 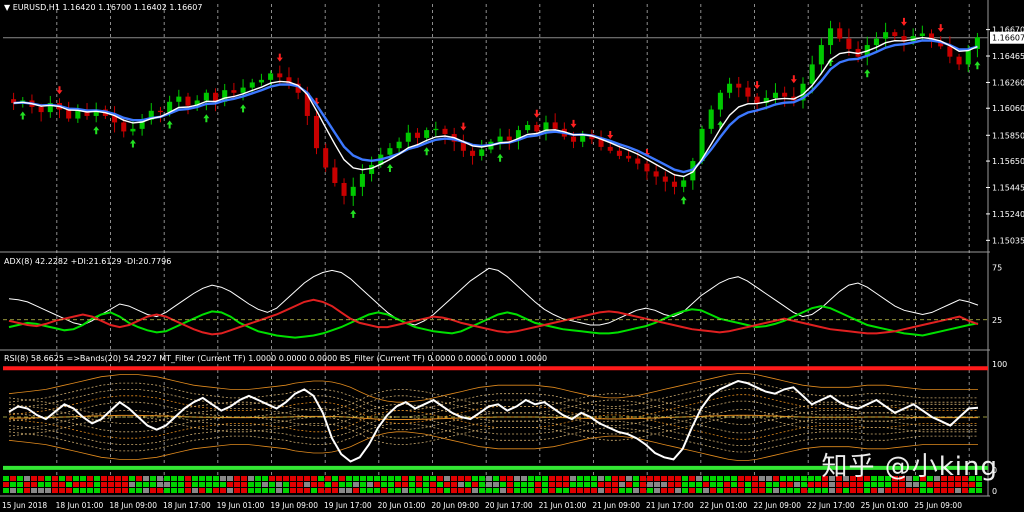 I want to click on price-tick-label: 1.15240, so click(x=1008, y=214).